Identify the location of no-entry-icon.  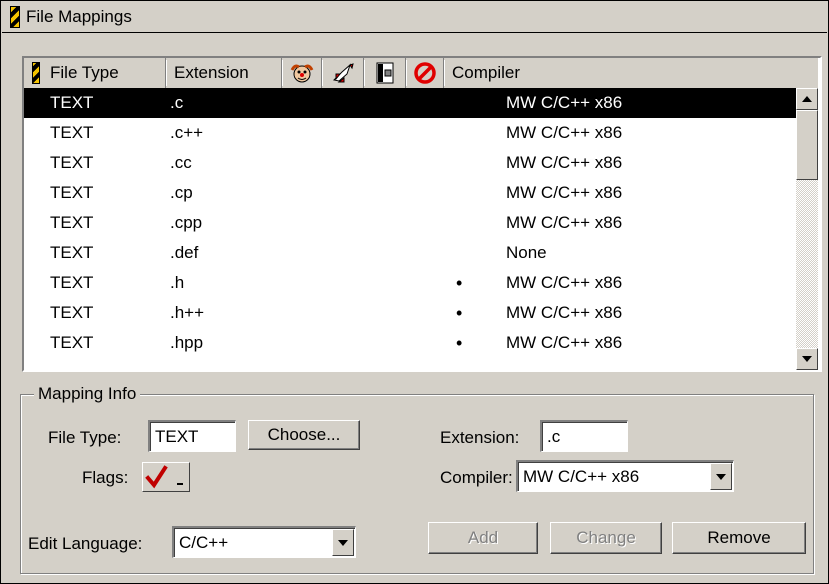
(424, 73).